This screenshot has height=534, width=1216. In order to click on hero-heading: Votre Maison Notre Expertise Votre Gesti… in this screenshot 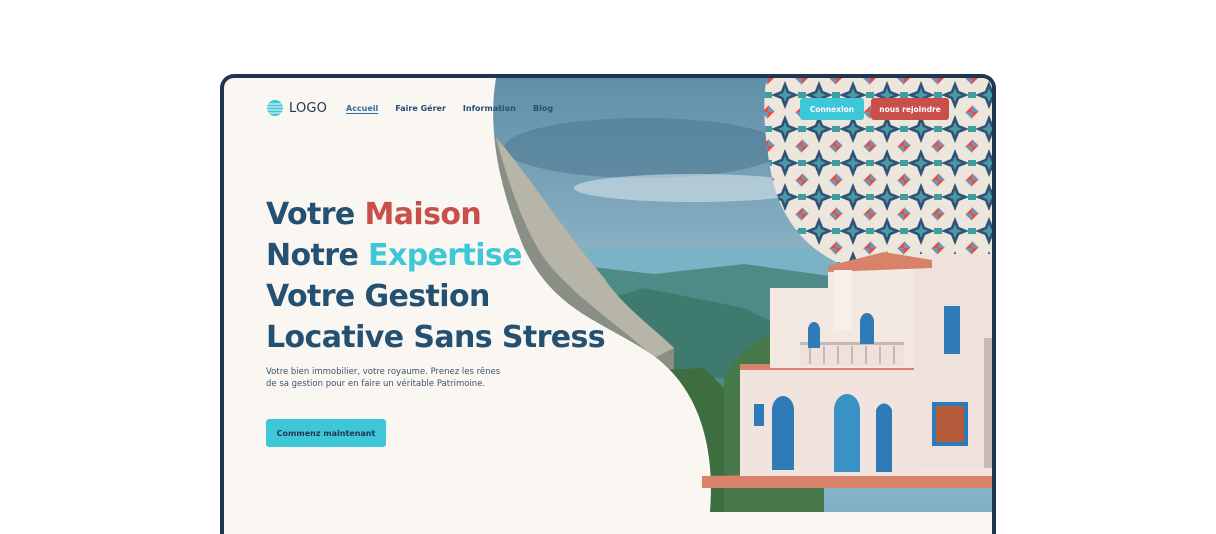, I will do `click(436, 276)`.